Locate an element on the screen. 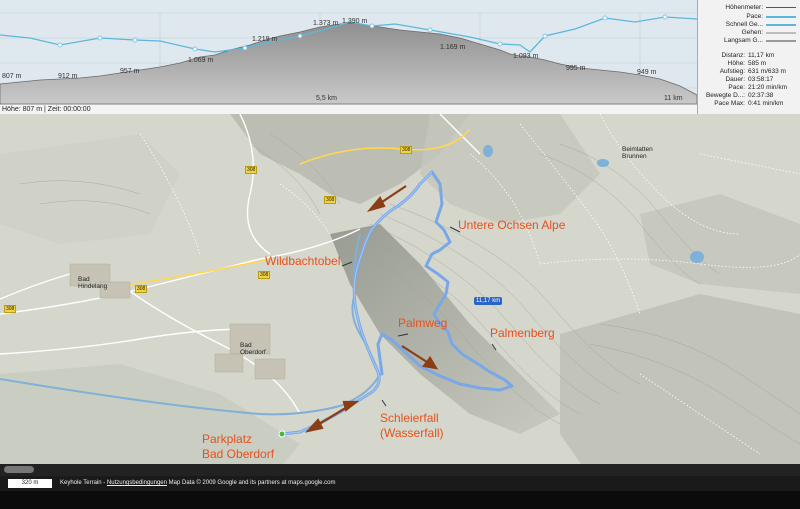 Image resolution: width=800 pixels, height=509 pixels. town-label: Oberdorf is located at coordinates (253, 352).